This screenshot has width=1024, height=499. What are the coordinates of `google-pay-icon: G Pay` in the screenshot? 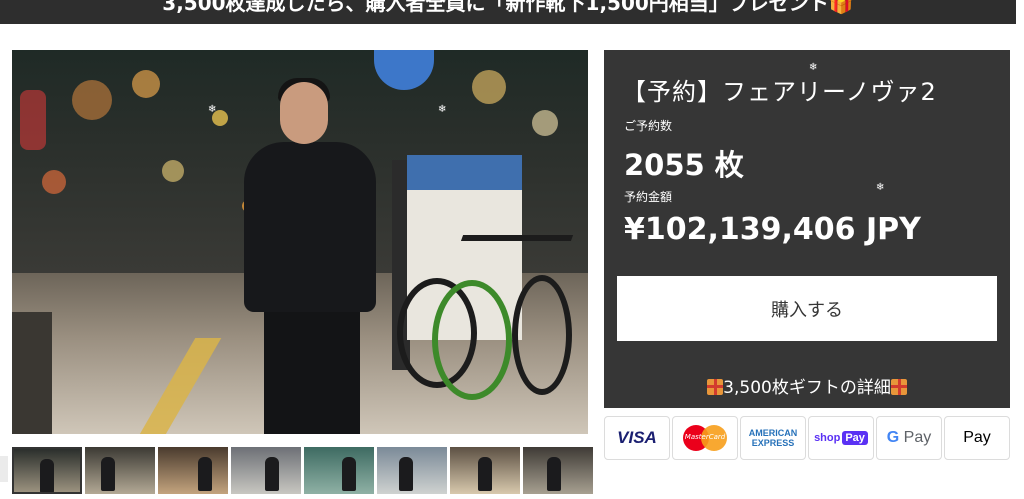 It's located at (909, 438).